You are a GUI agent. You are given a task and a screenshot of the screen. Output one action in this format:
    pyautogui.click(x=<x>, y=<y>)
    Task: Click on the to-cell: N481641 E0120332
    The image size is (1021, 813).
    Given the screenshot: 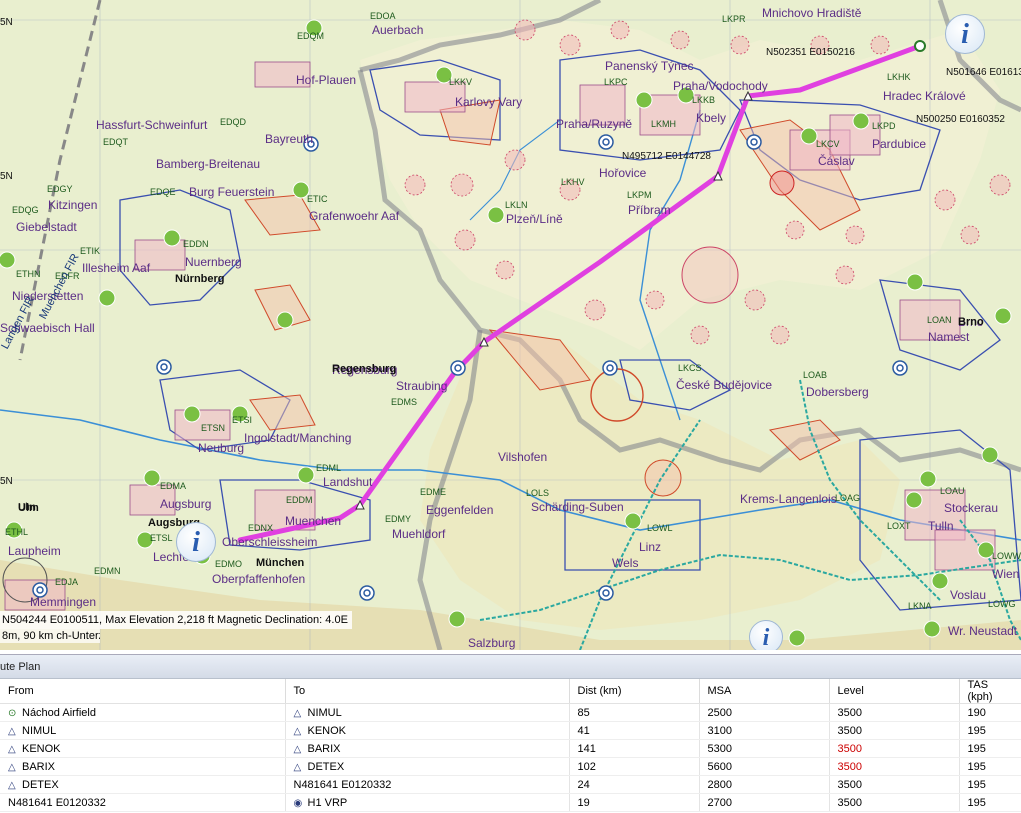 What is the action you would take?
    pyautogui.click(x=427, y=784)
    